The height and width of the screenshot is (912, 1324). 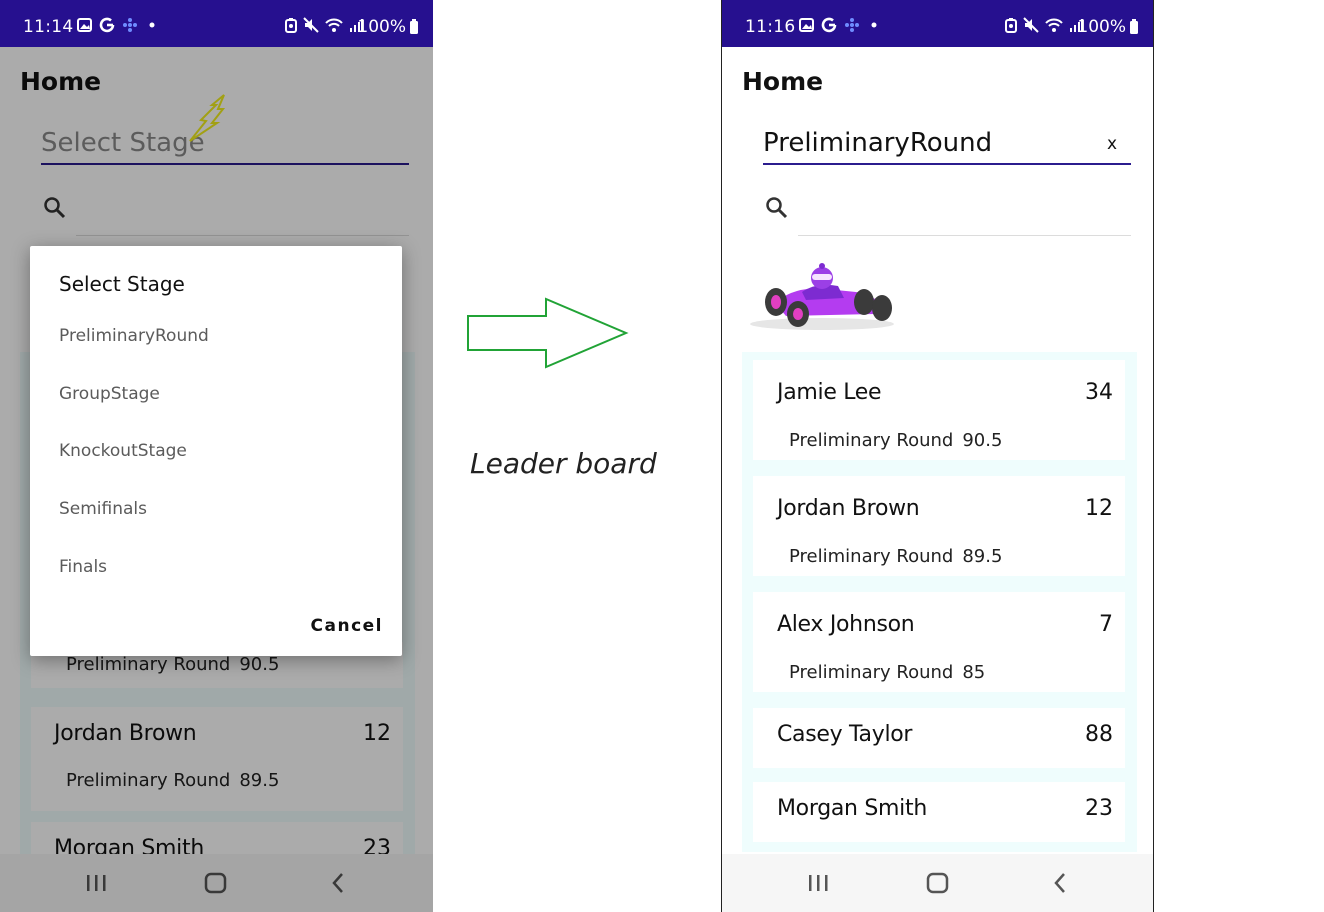 I want to click on navigation-bar, so click(x=937, y=883).